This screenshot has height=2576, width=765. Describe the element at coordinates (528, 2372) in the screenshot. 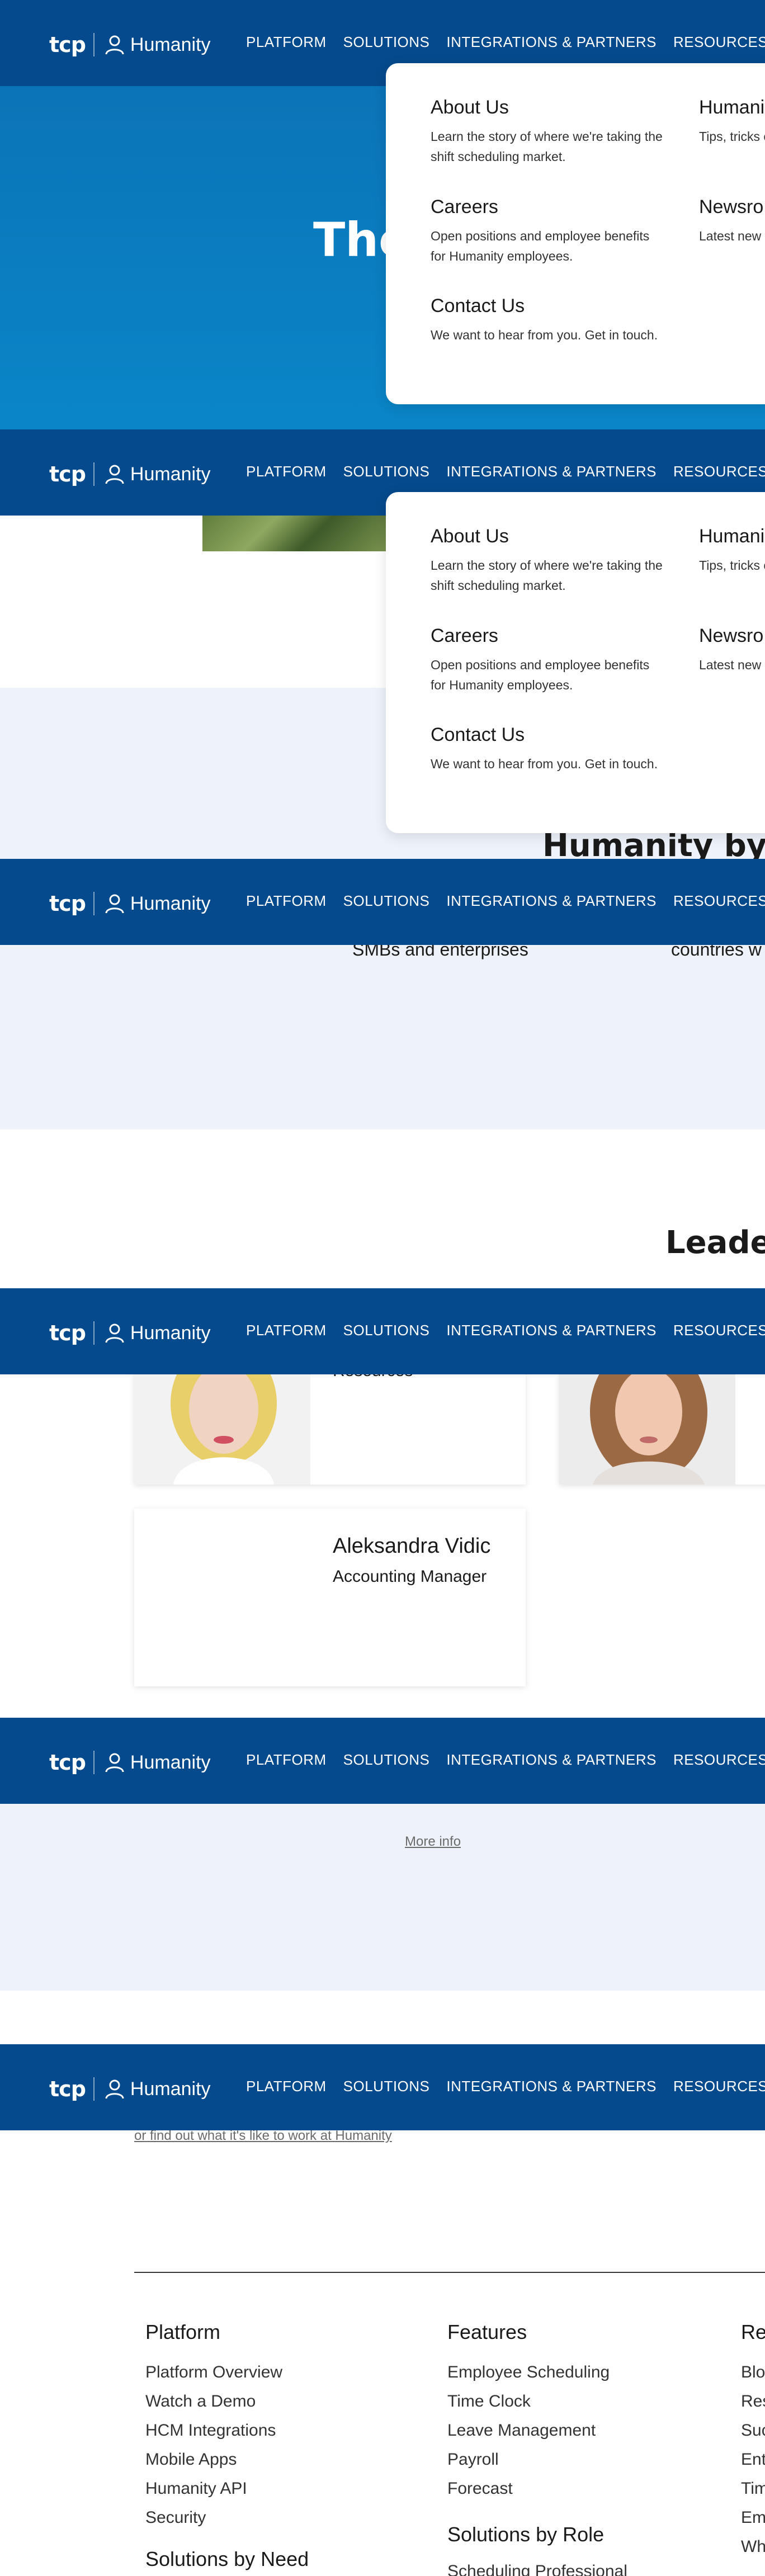

I see `footer-link: Employee Scheduling` at that location.